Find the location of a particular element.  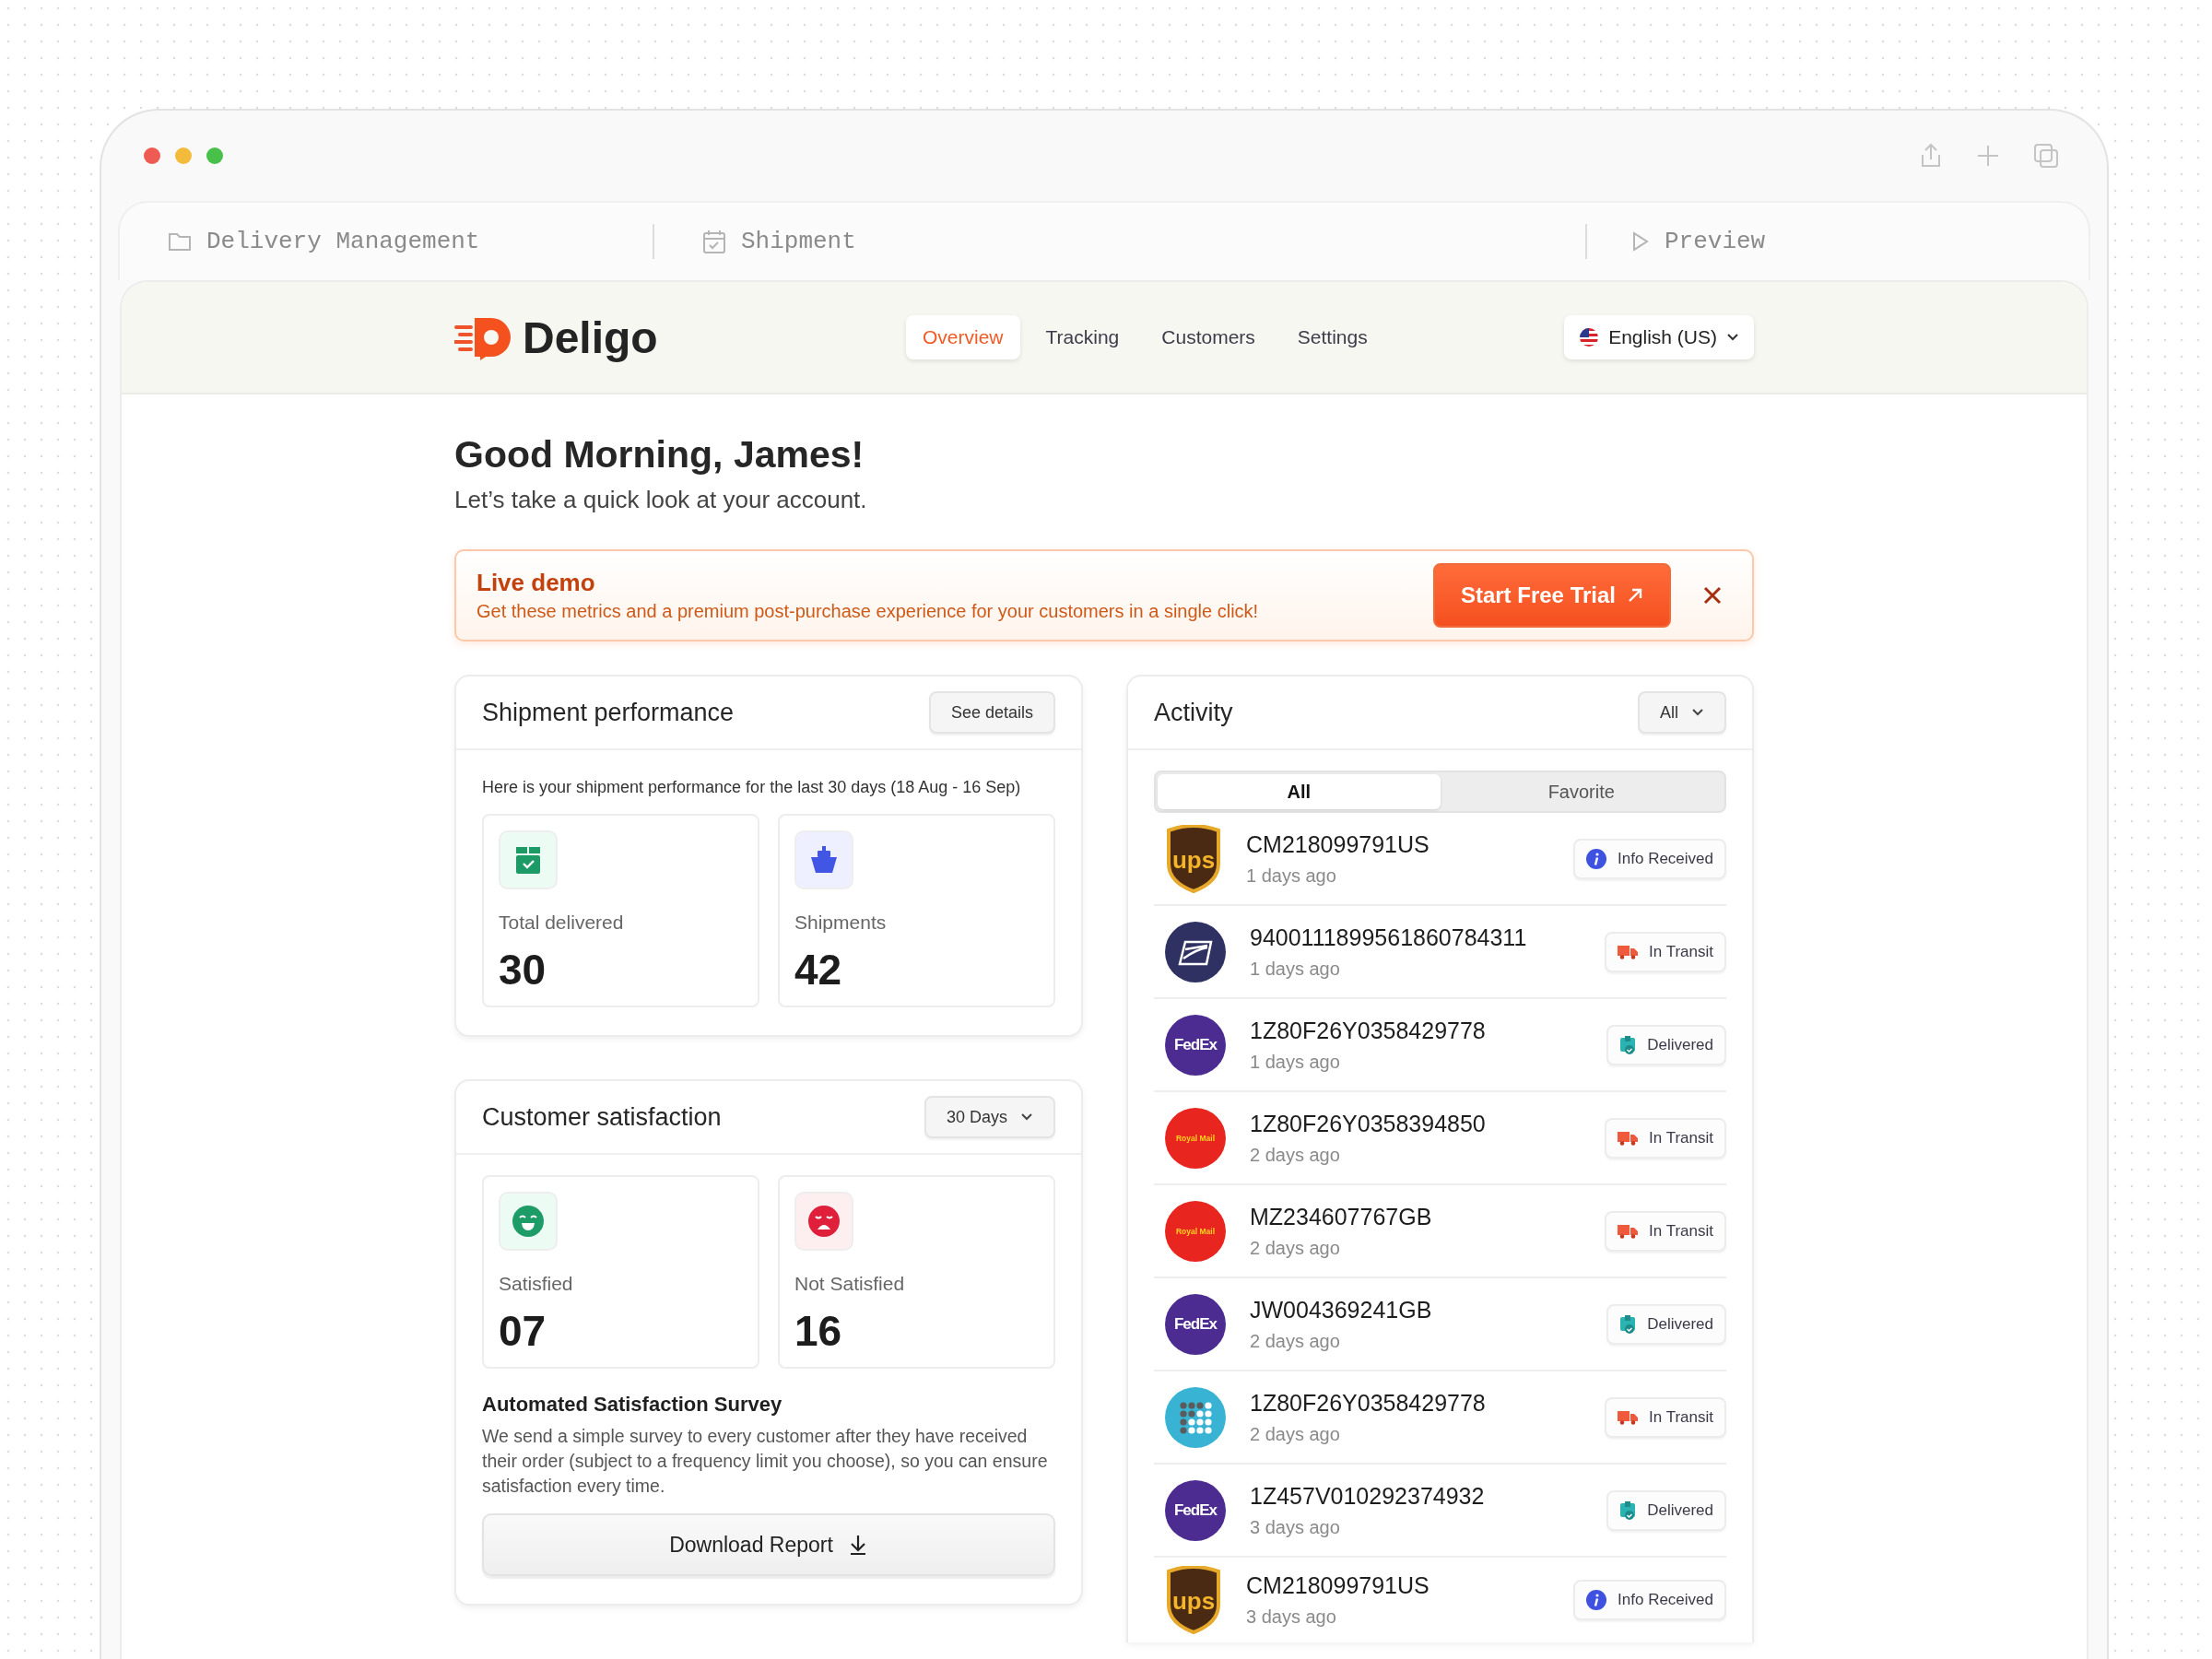

folder-icon is located at coordinates (180, 241).